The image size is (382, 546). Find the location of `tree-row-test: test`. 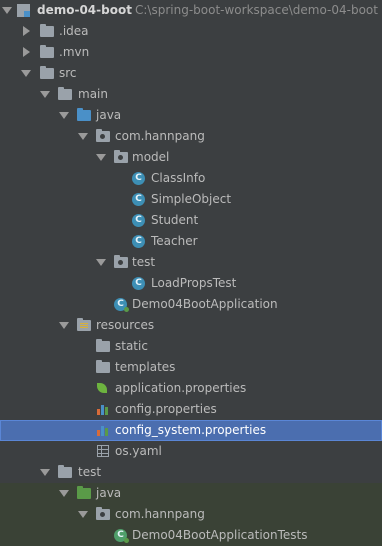

tree-row-test: test is located at coordinates (191, 472).